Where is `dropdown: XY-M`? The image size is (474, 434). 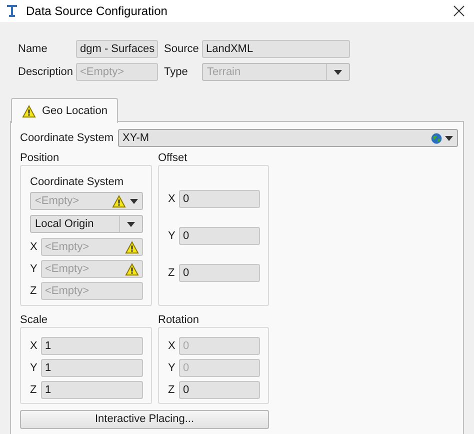
dropdown: XY-M is located at coordinates (288, 138).